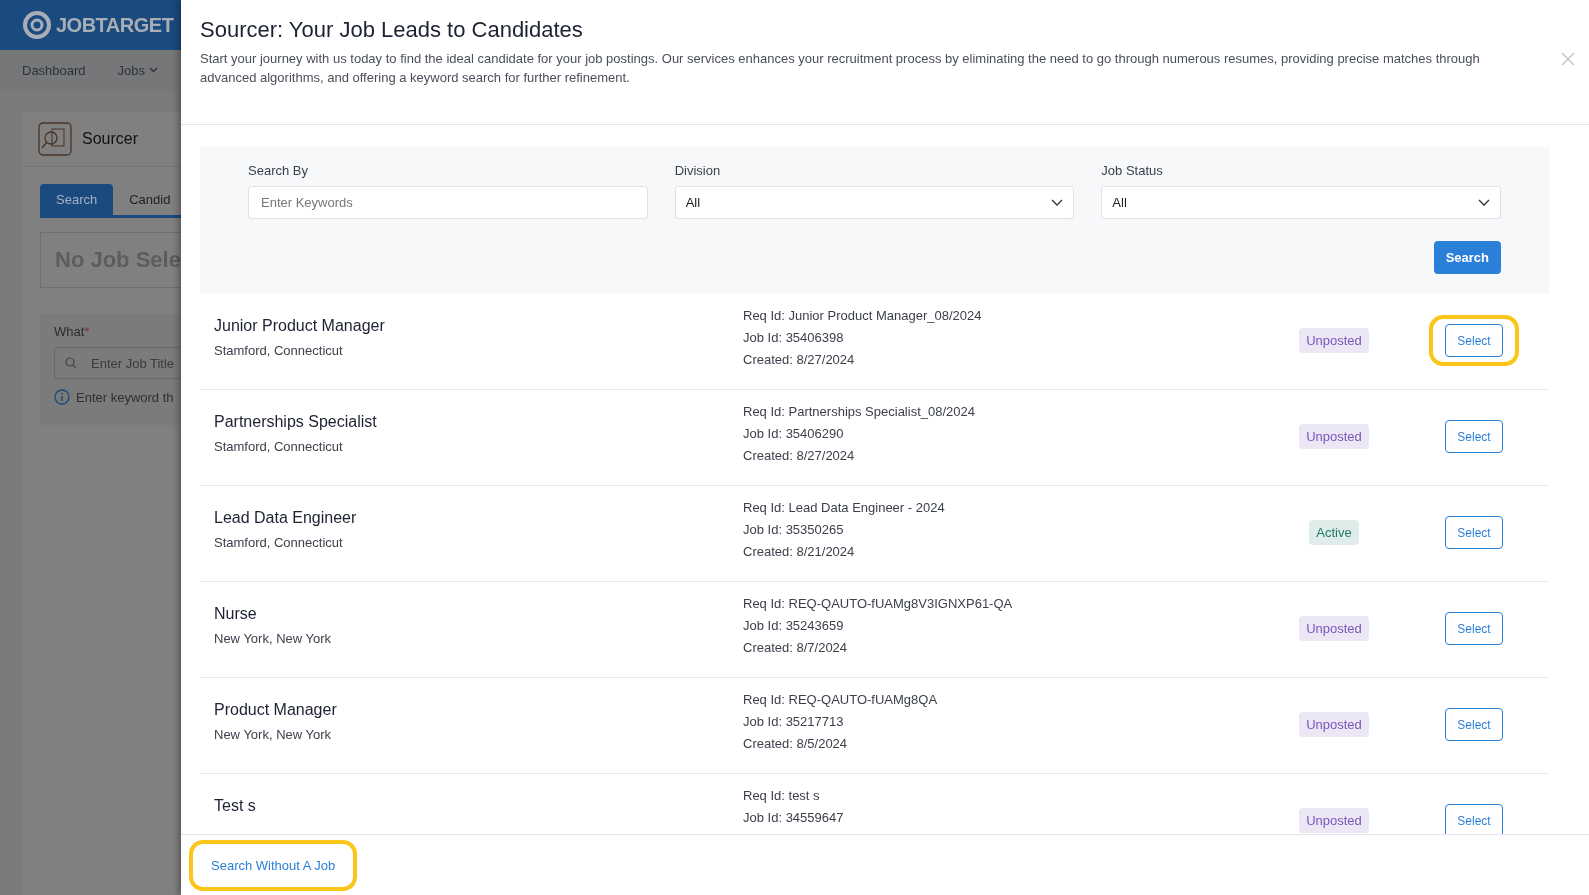 This screenshot has width=1589, height=895. I want to click on job-id: Job Id: 34559647, so click(794, 817).